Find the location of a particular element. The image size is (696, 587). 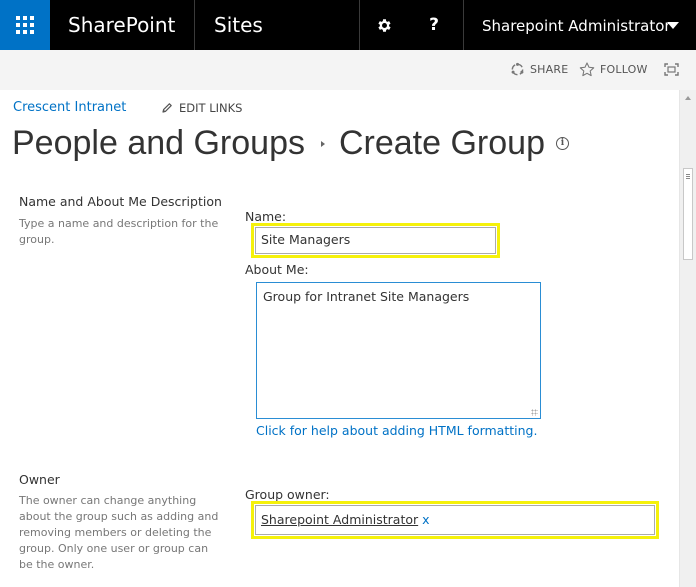

user-menu: Sharepoint Administrator is located at coordinates (576, 26).